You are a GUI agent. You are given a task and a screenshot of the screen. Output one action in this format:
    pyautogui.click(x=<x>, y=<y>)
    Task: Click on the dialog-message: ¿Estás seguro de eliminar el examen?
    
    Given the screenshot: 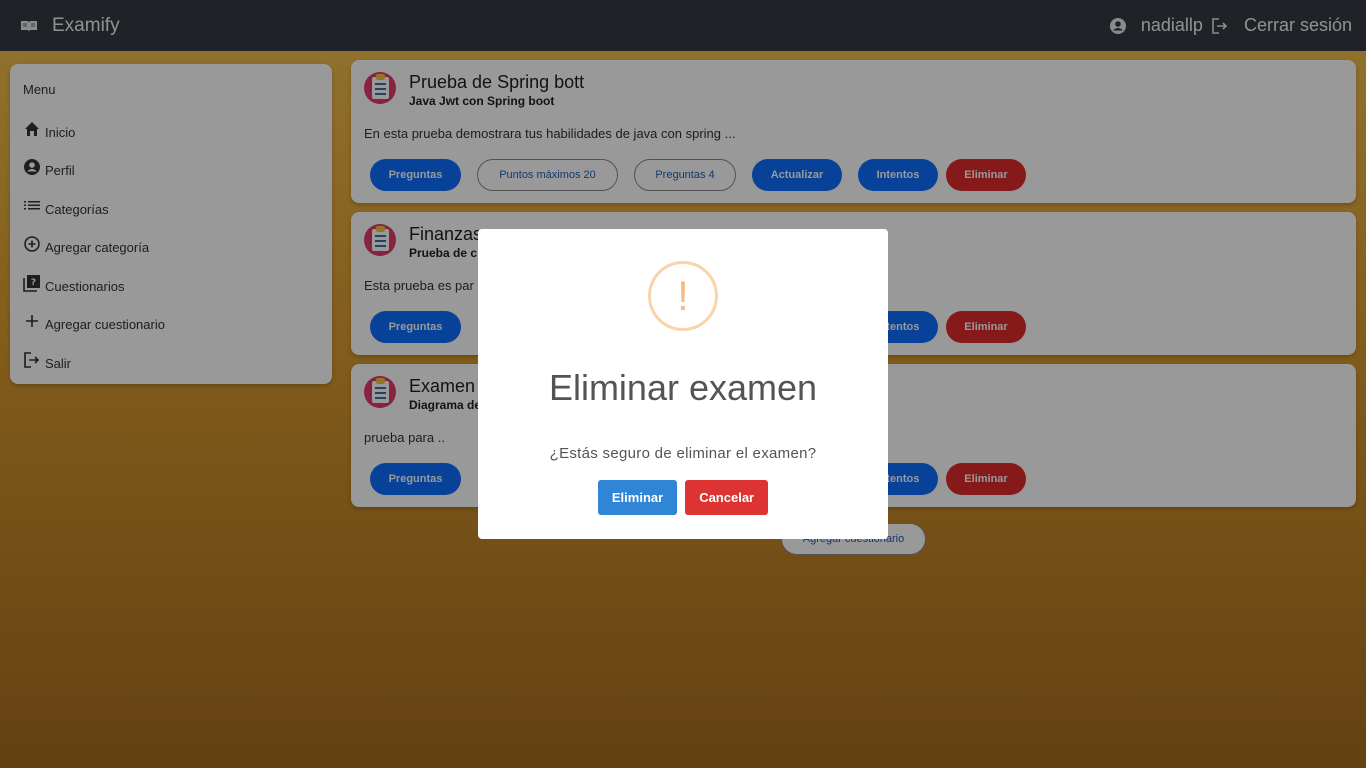 What is the action you would take?
    pyautogui.click(x=683, y=453)
    